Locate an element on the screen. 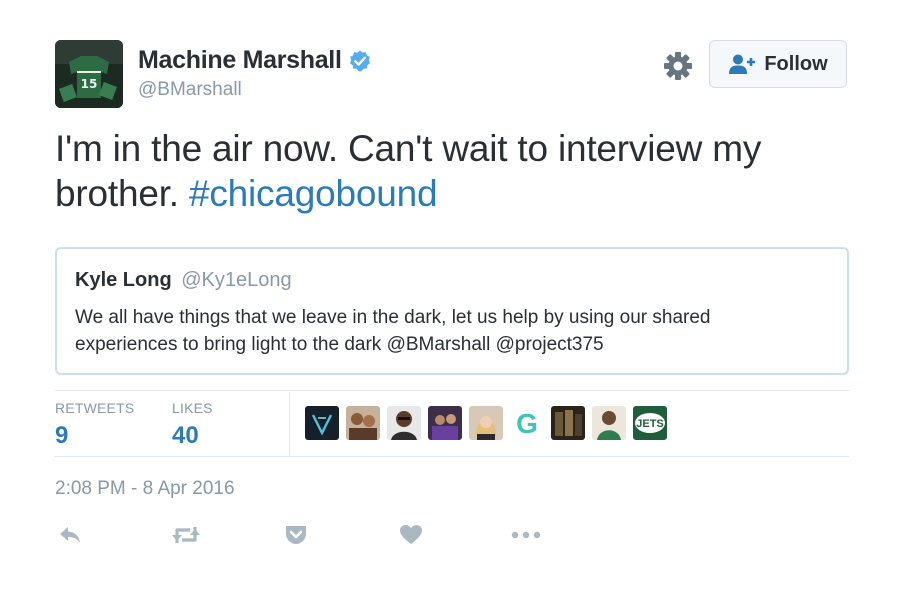 This screenshot has width=900, height=592. follow-button: Follow is located at coordinates (778, 64).